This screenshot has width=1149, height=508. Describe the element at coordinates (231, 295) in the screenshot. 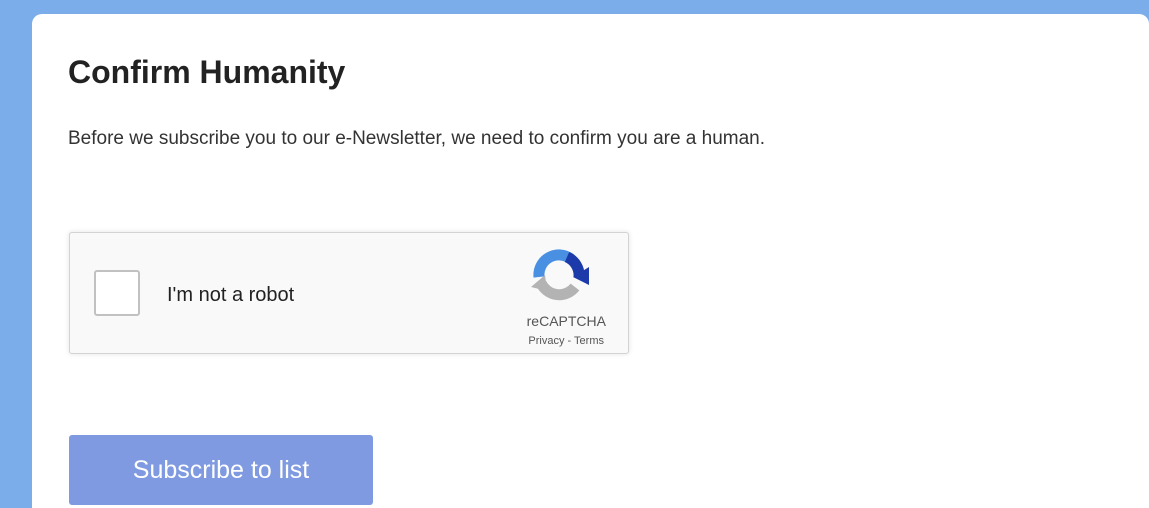

I see `not-robot-label: I'm not a robot` at that location.